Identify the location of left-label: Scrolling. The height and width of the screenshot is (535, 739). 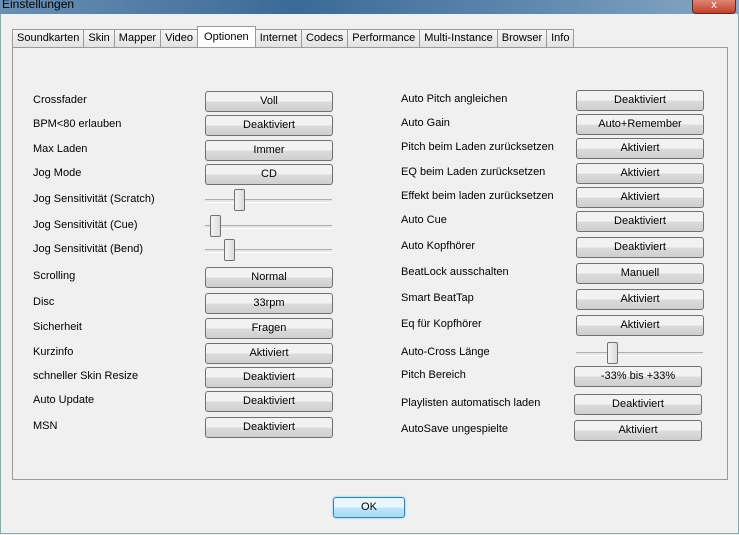
(54, 276).